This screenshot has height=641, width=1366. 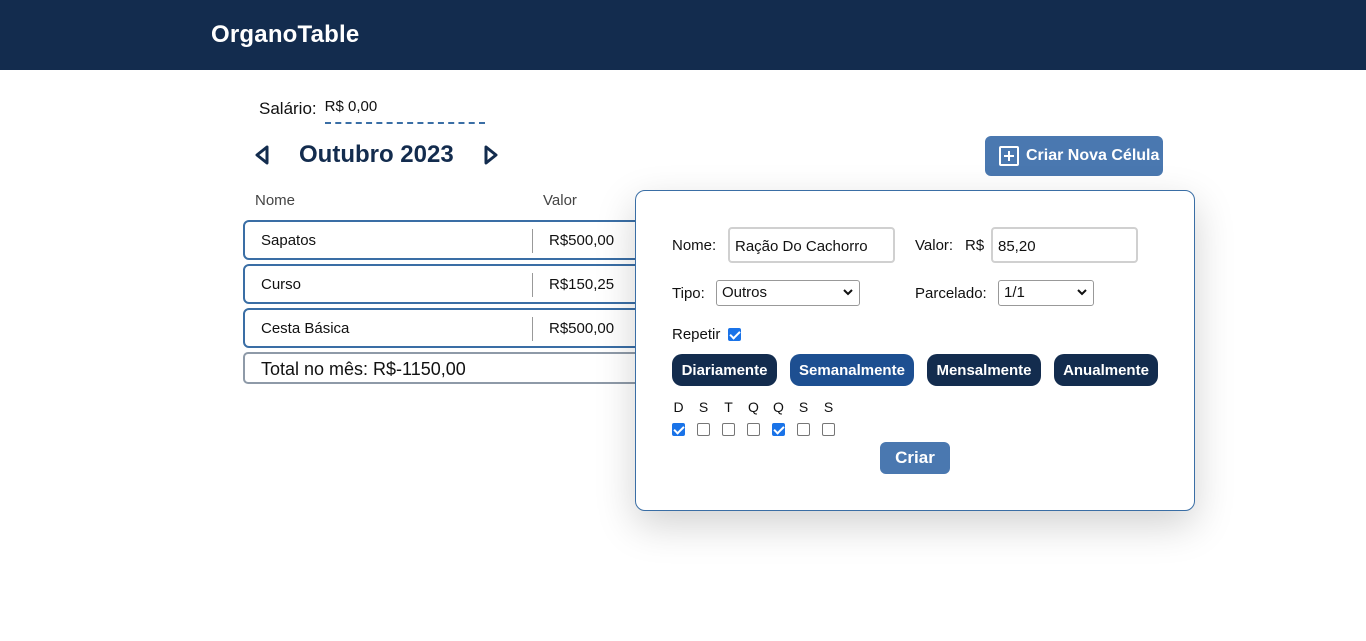 What do you see at coordinates (363, 369) in the screenshot?
I see `monthly-total-text: Total no mês: R$-1150,00` at bounding box center [363, 369].